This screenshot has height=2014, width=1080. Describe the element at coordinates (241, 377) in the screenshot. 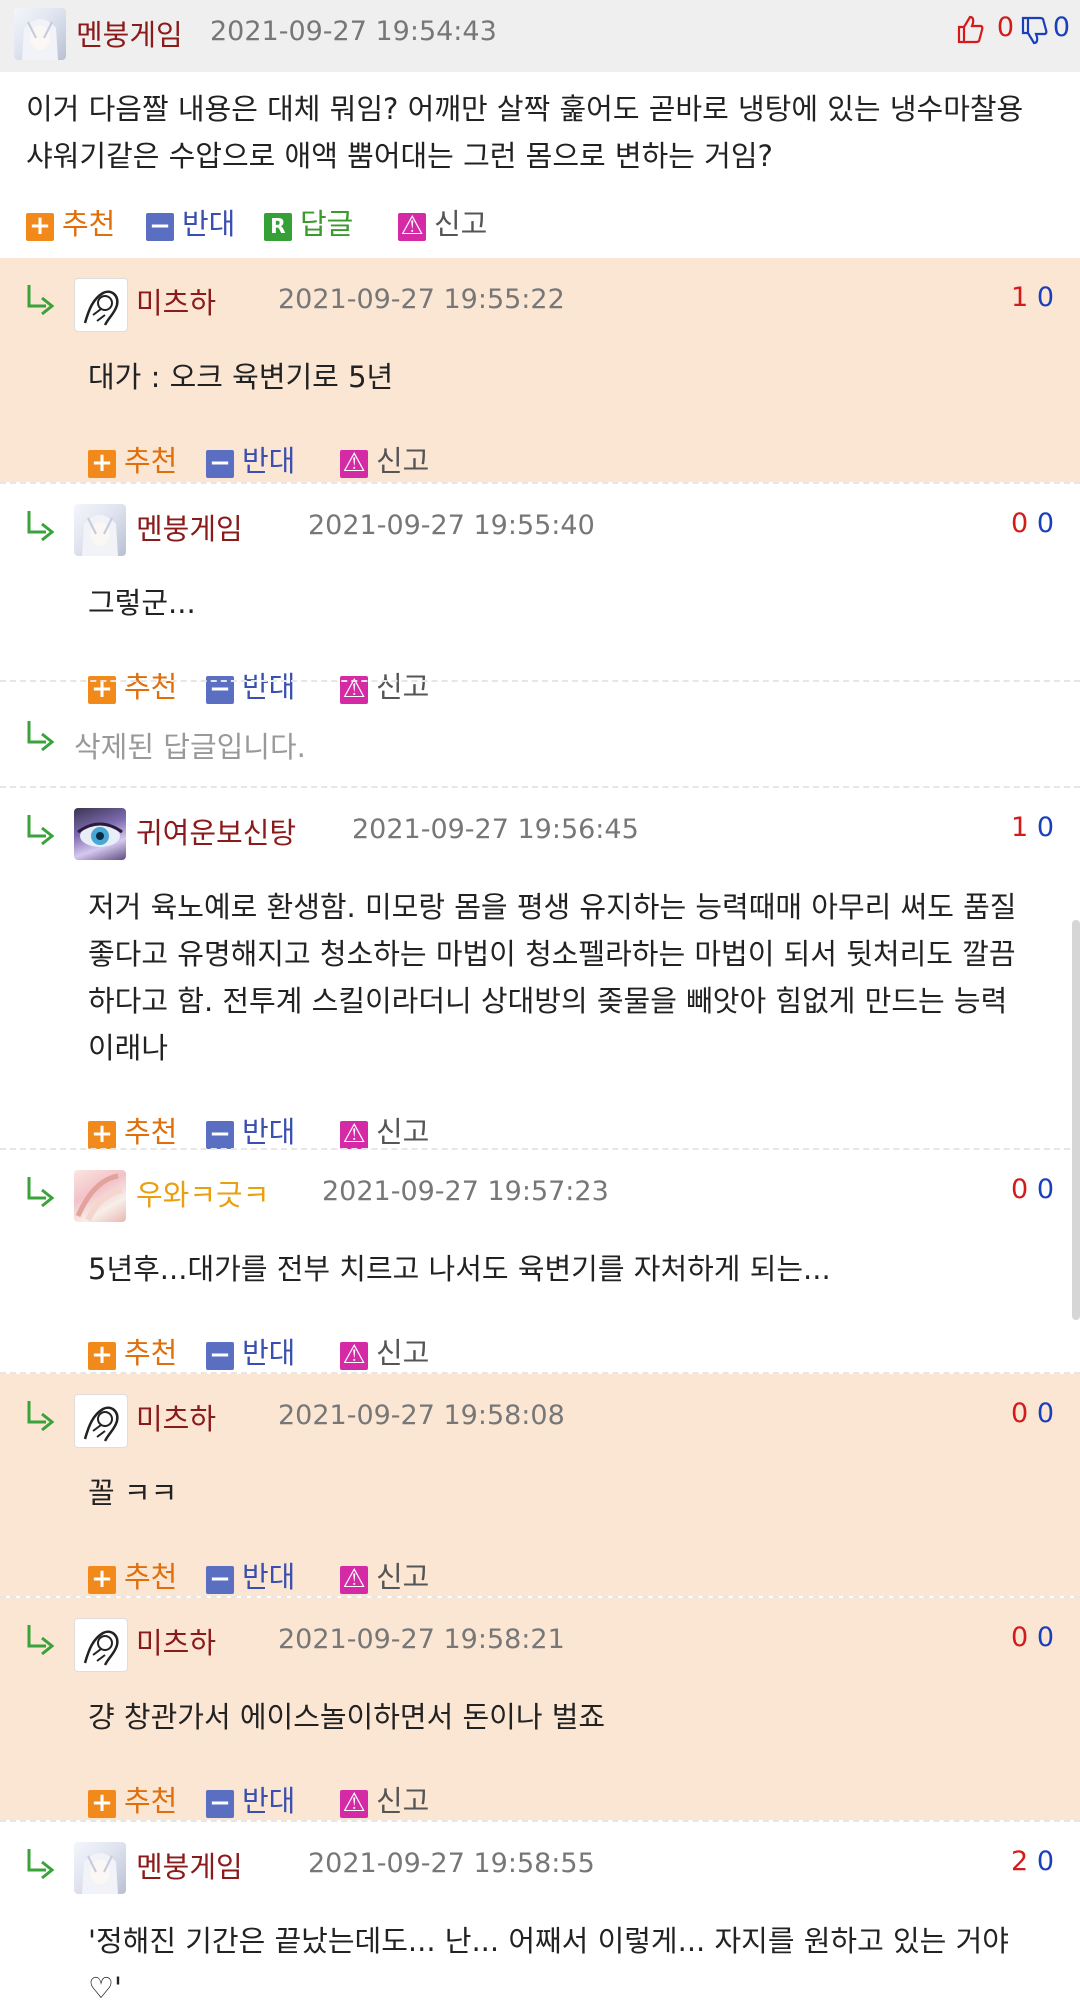

I see `comment-body-line: 대가 : 오크 육변기로 5년` at that location.